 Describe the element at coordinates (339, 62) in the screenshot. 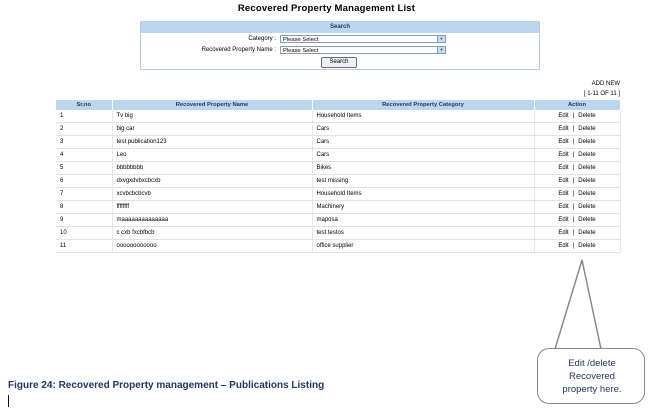

I see `search-button: Search` at that location.